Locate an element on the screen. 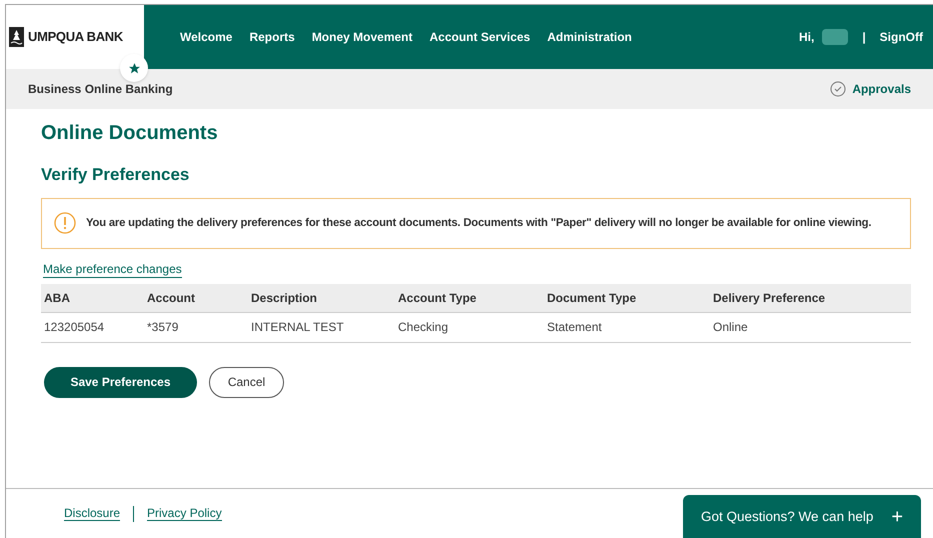  column-header: Document Type is located at coordinates (592, 298).